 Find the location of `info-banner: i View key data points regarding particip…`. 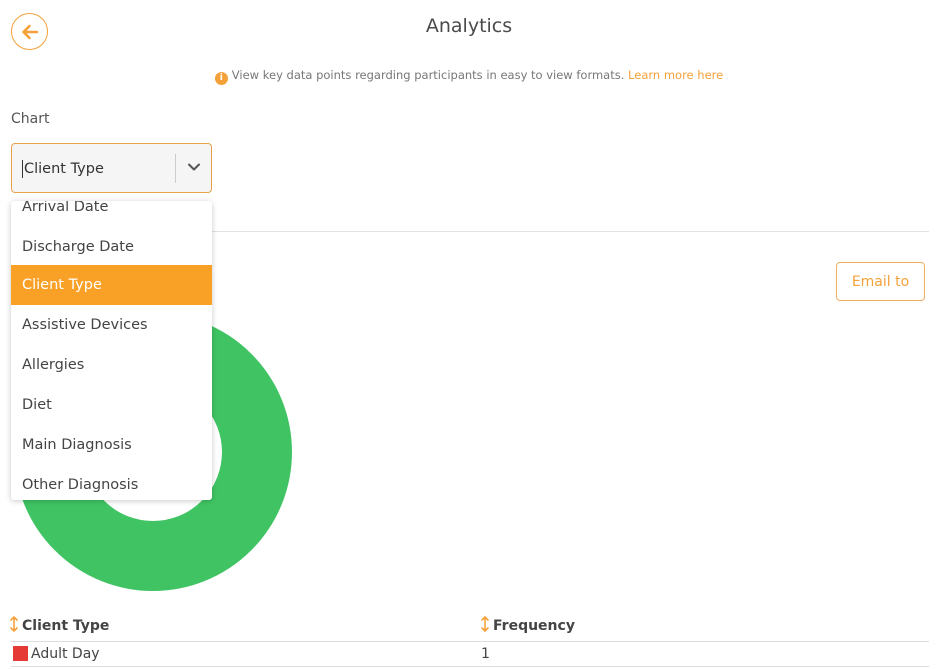

info-banner: i View key data points regarding particip… is located at coordinates (469, 76).